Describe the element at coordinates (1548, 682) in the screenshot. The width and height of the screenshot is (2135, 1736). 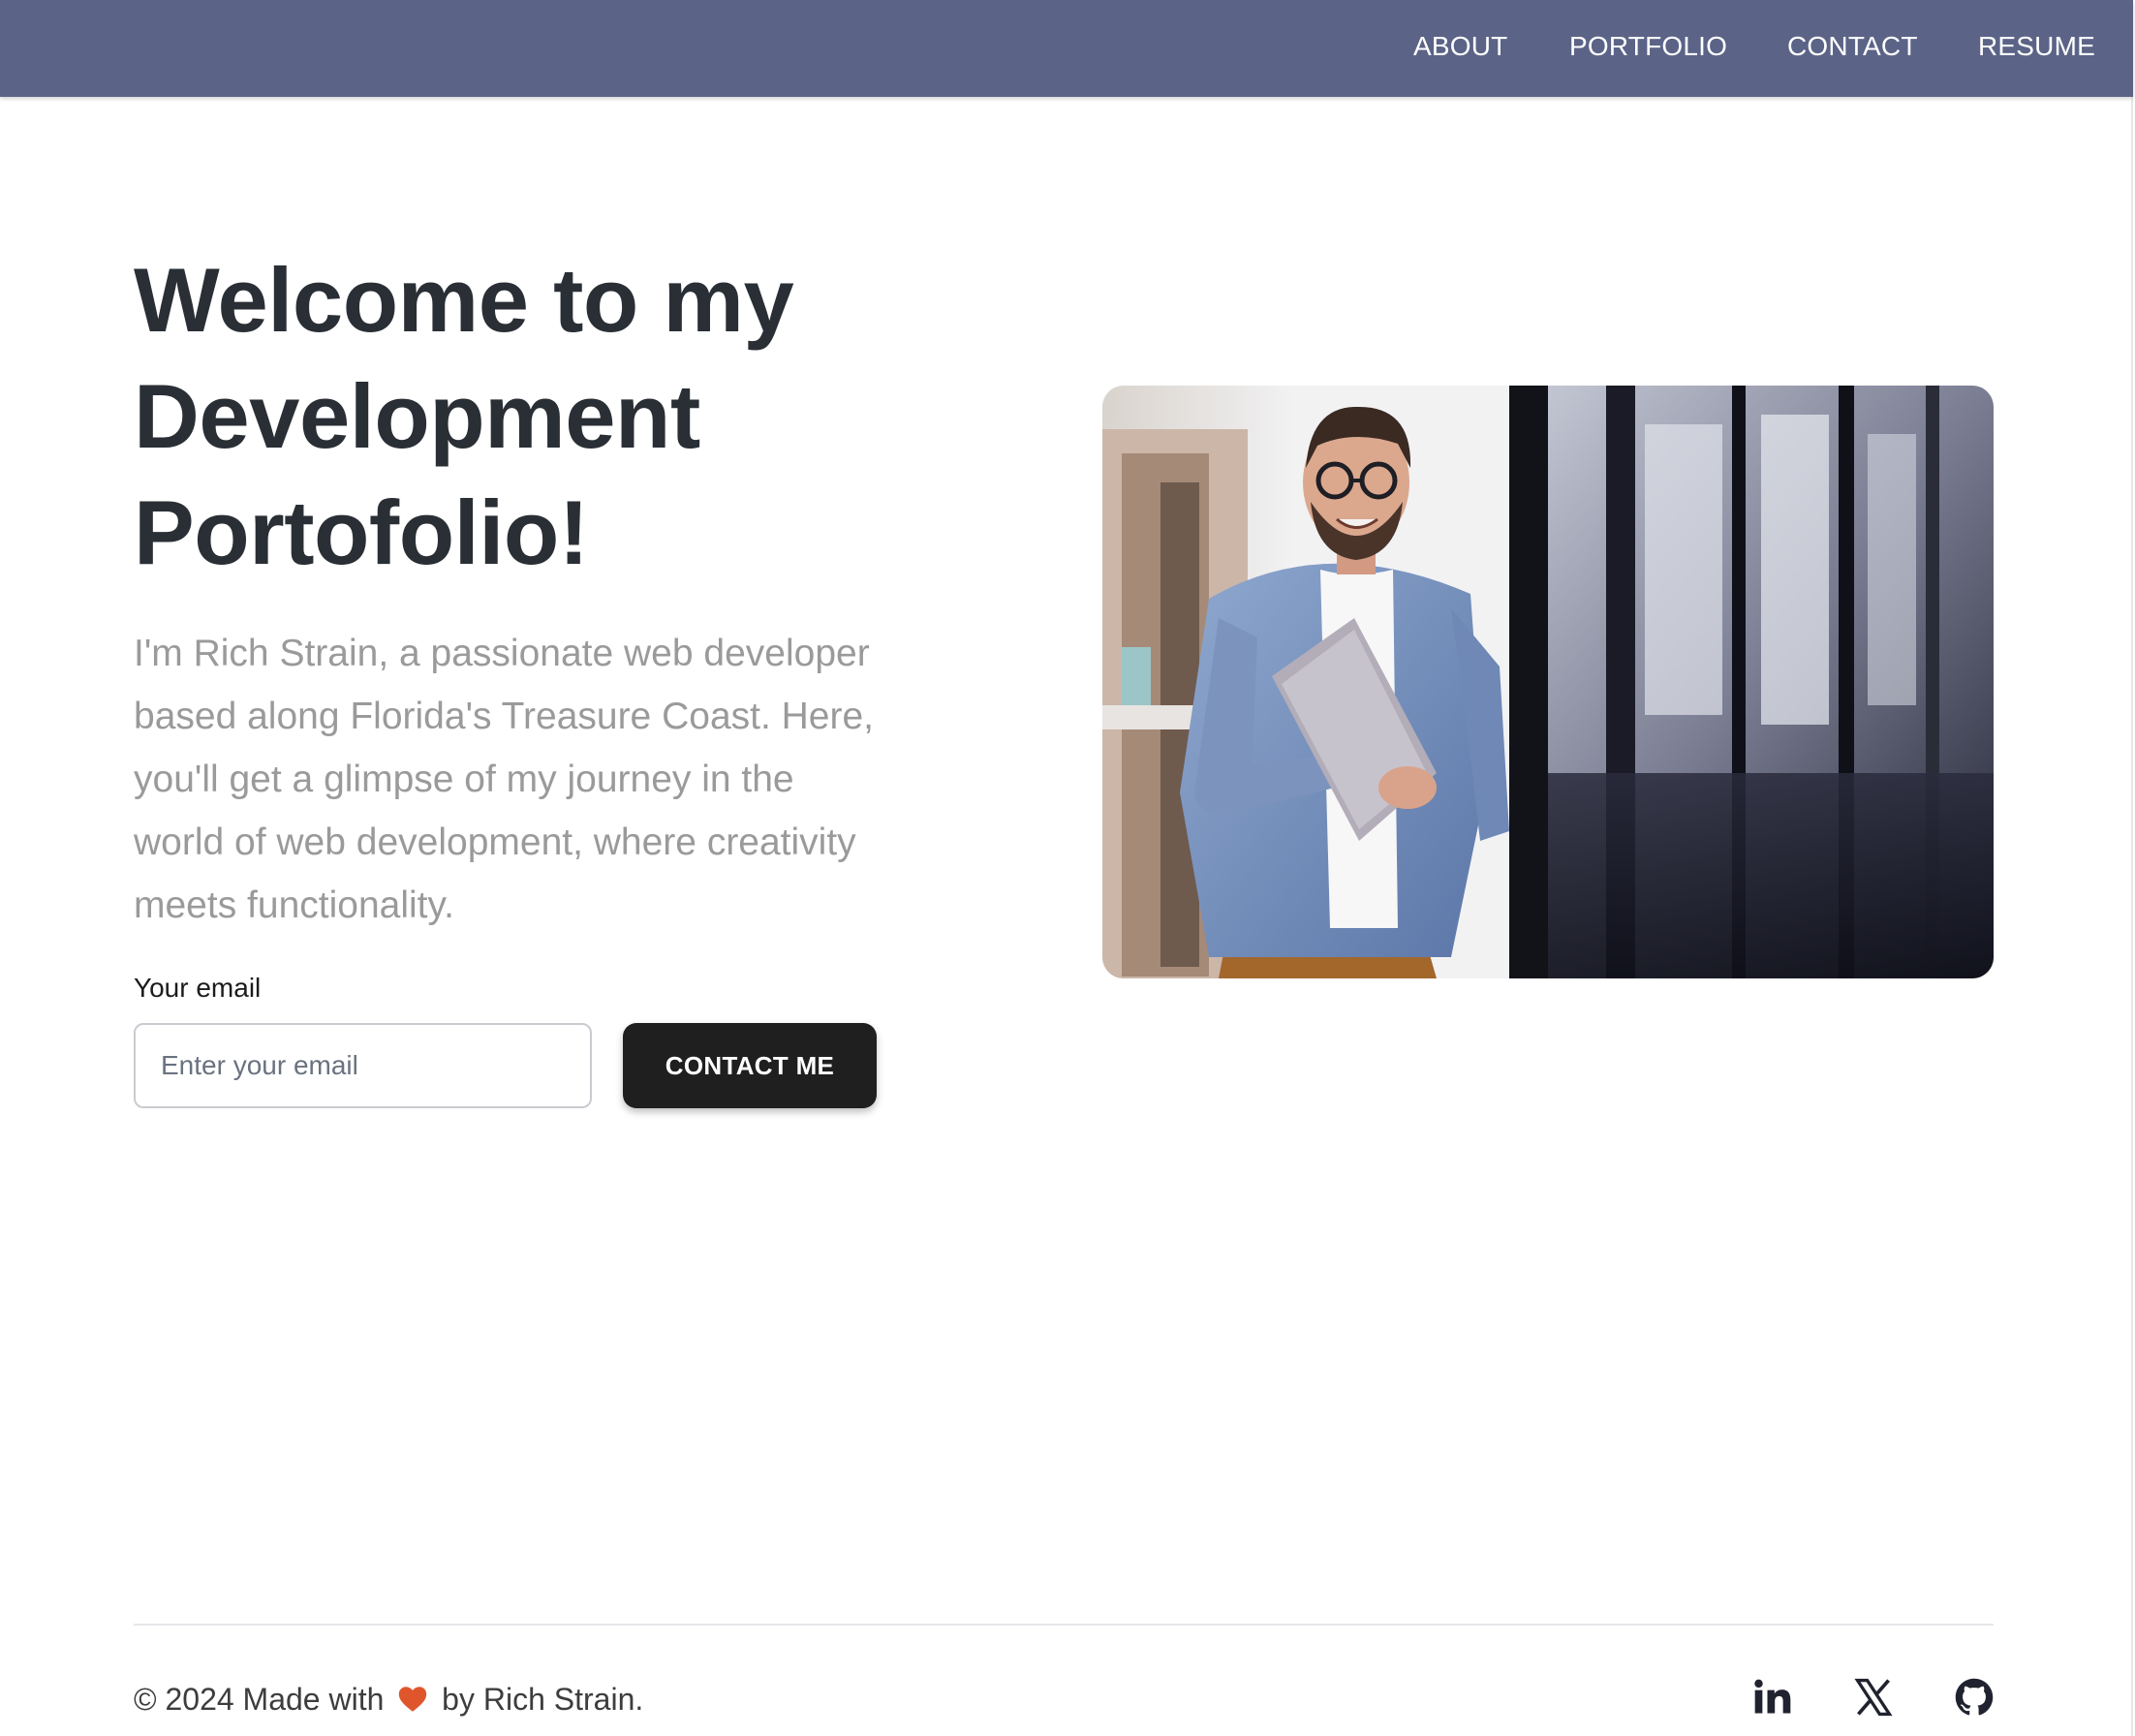
I see `hero-portrait-image` at that location.